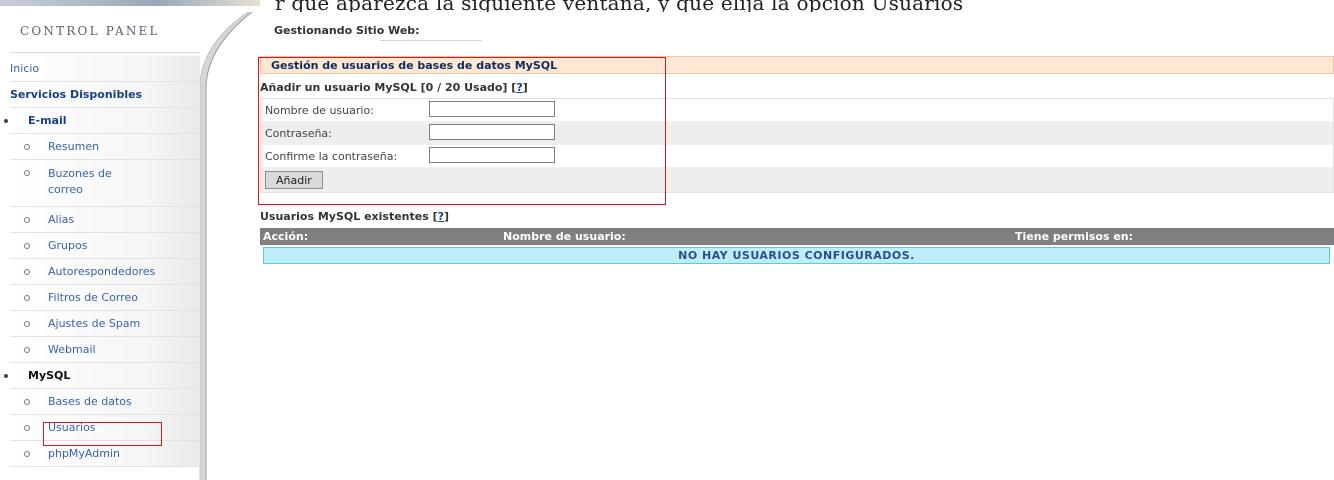  Describe the element at coordinates (347, 30) in the screenshot. I see `site-label: Gestionando Sitio Web:` at that location.